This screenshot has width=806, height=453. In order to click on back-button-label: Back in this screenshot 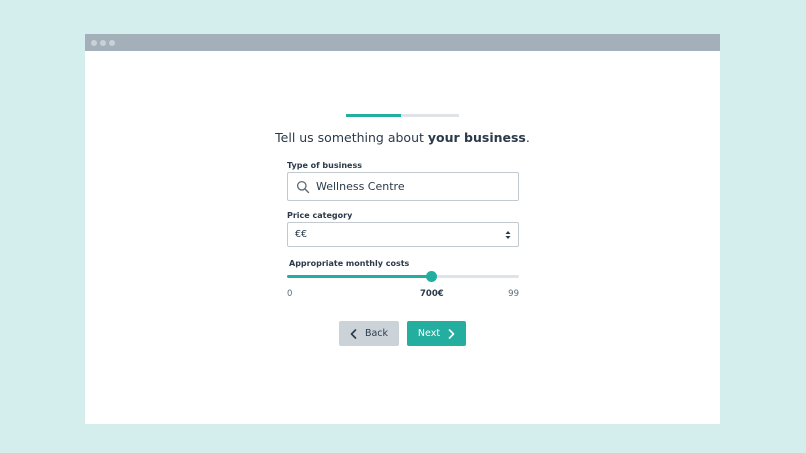, I will do `click(376, 333)`.